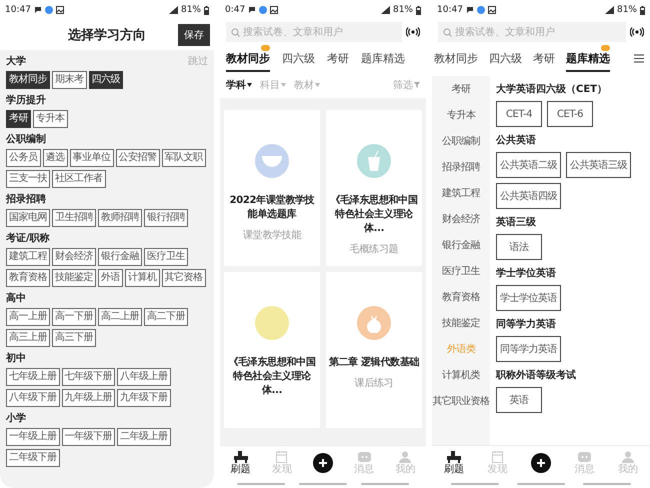 This screenshot has width=650, height=488. I want to click on option-chip: 八年级下册, so click(33, 398).